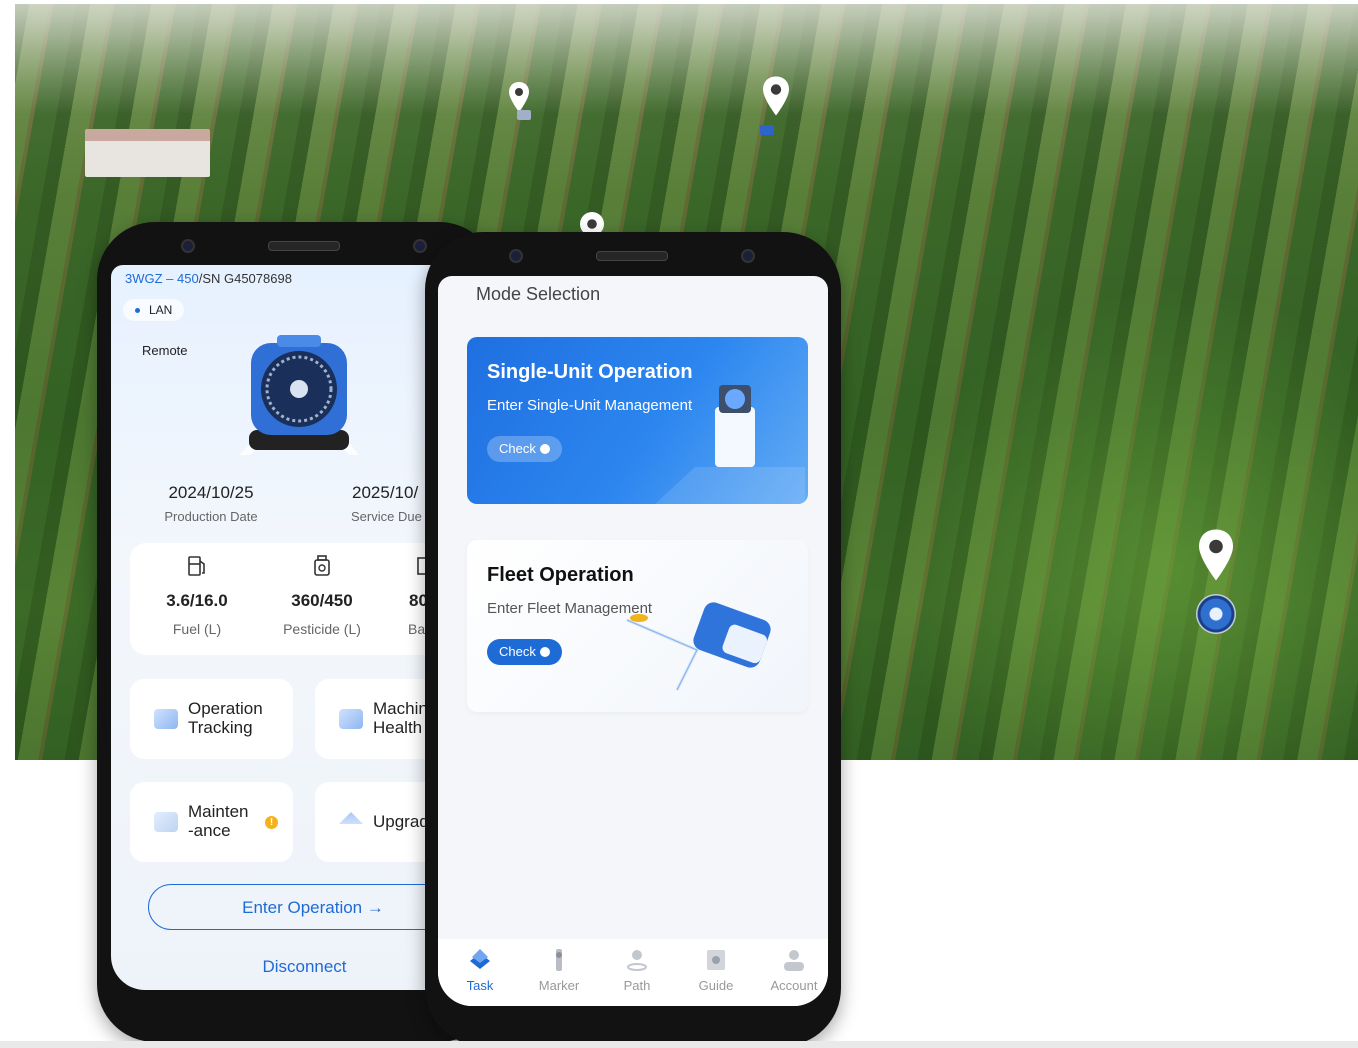  What do you see at coordinates (211, 822) in the screenshot?
I see `maintenance-tile: Mainten -ance !` at bounding box center [211, 822].